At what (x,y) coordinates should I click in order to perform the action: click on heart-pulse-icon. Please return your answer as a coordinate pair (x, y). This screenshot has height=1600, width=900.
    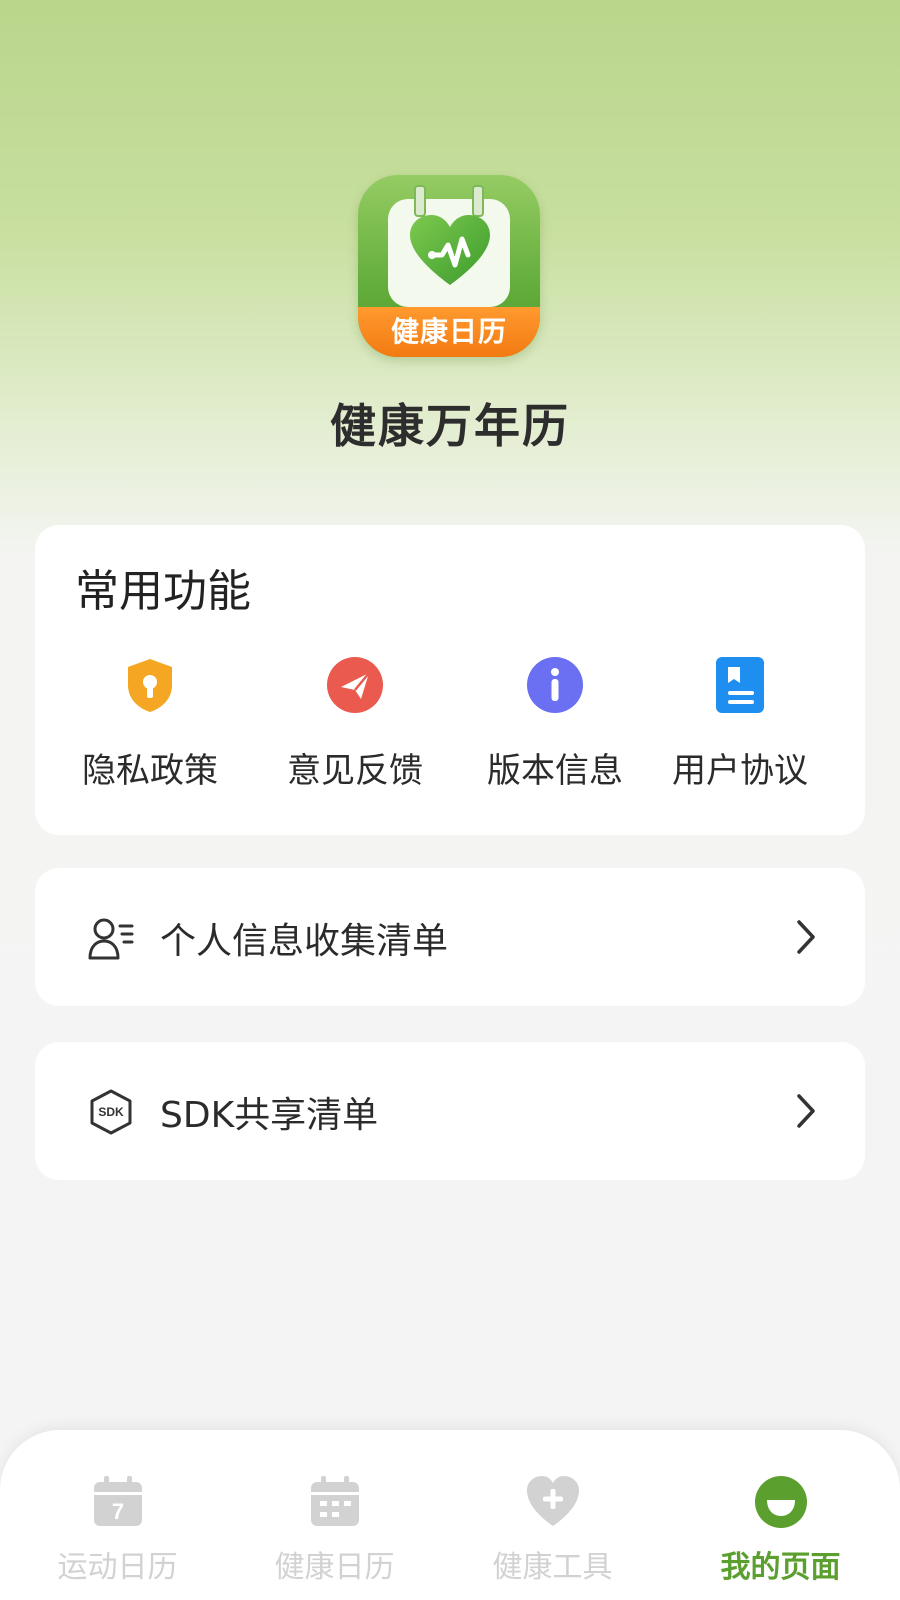
    Looking at the image, I should click on (450, 250).